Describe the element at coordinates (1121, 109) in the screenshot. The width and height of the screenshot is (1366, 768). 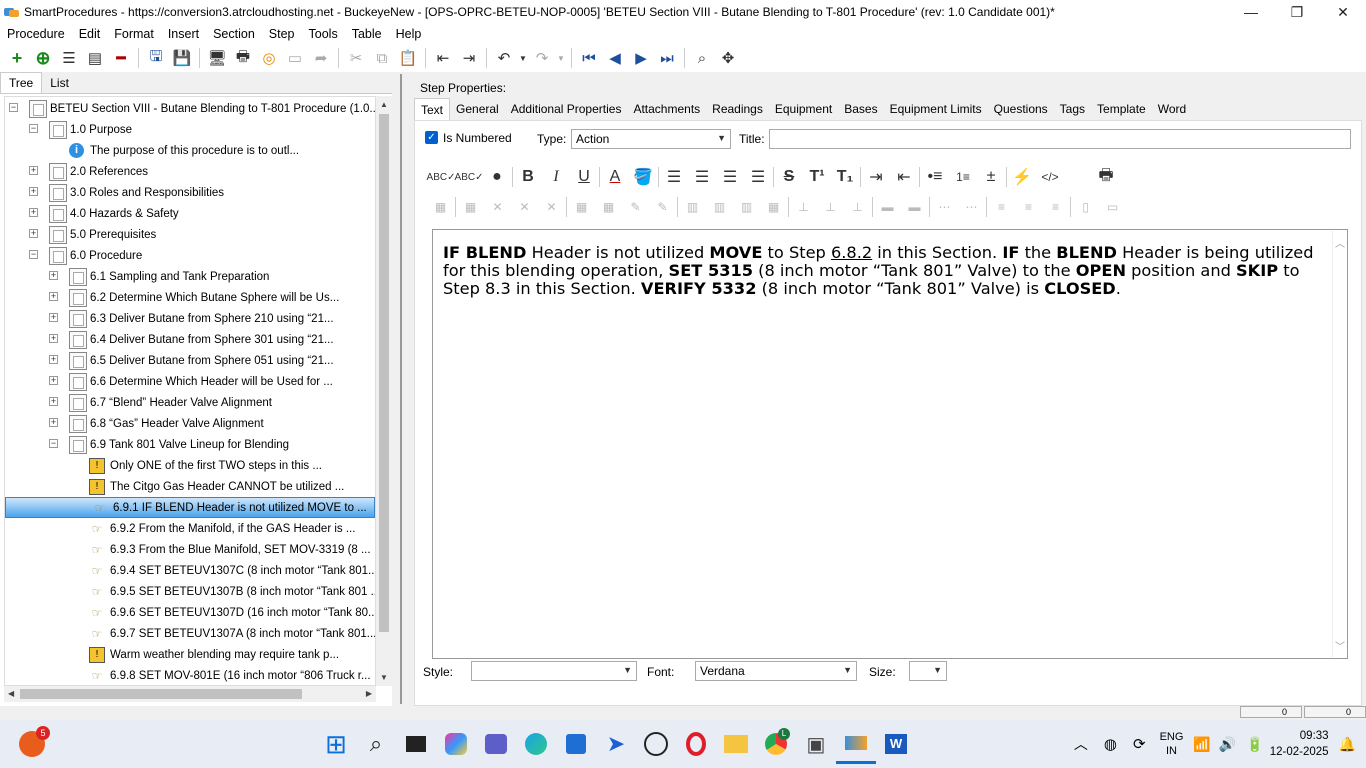
I see `tab-template: Template` at that location.